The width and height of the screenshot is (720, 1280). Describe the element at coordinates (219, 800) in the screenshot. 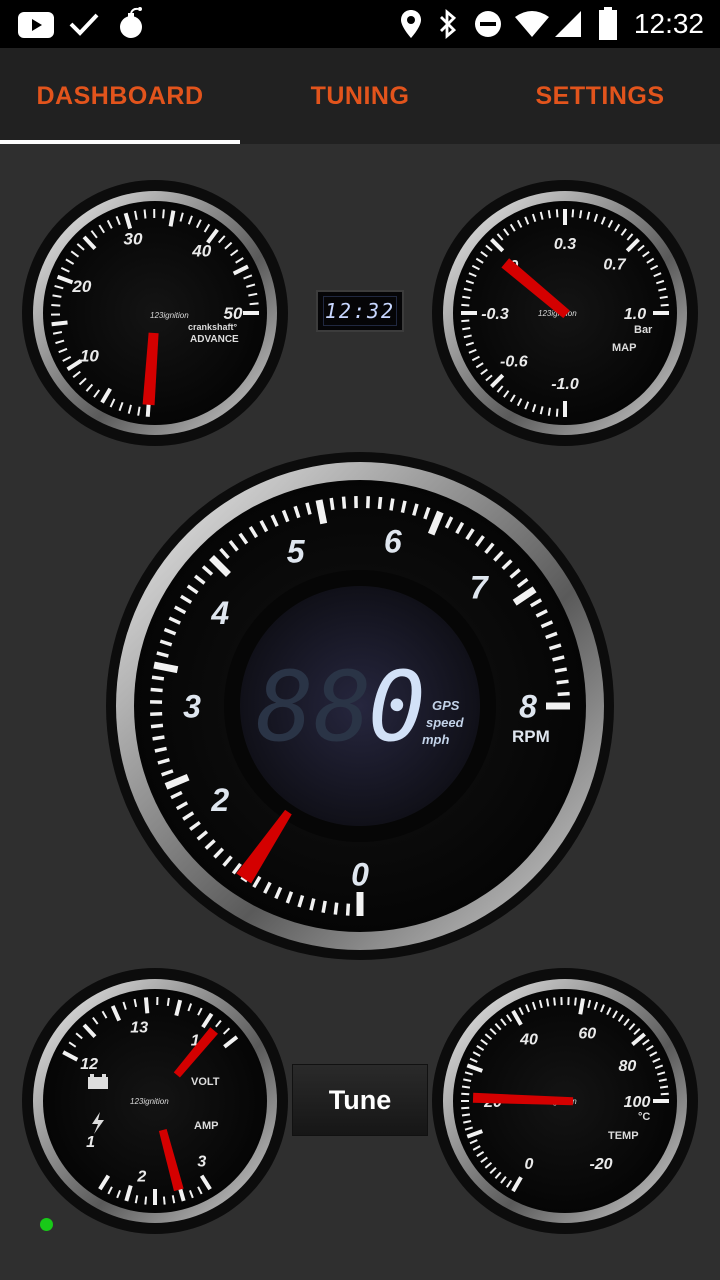

I see `rpm-label: 2` at that location.